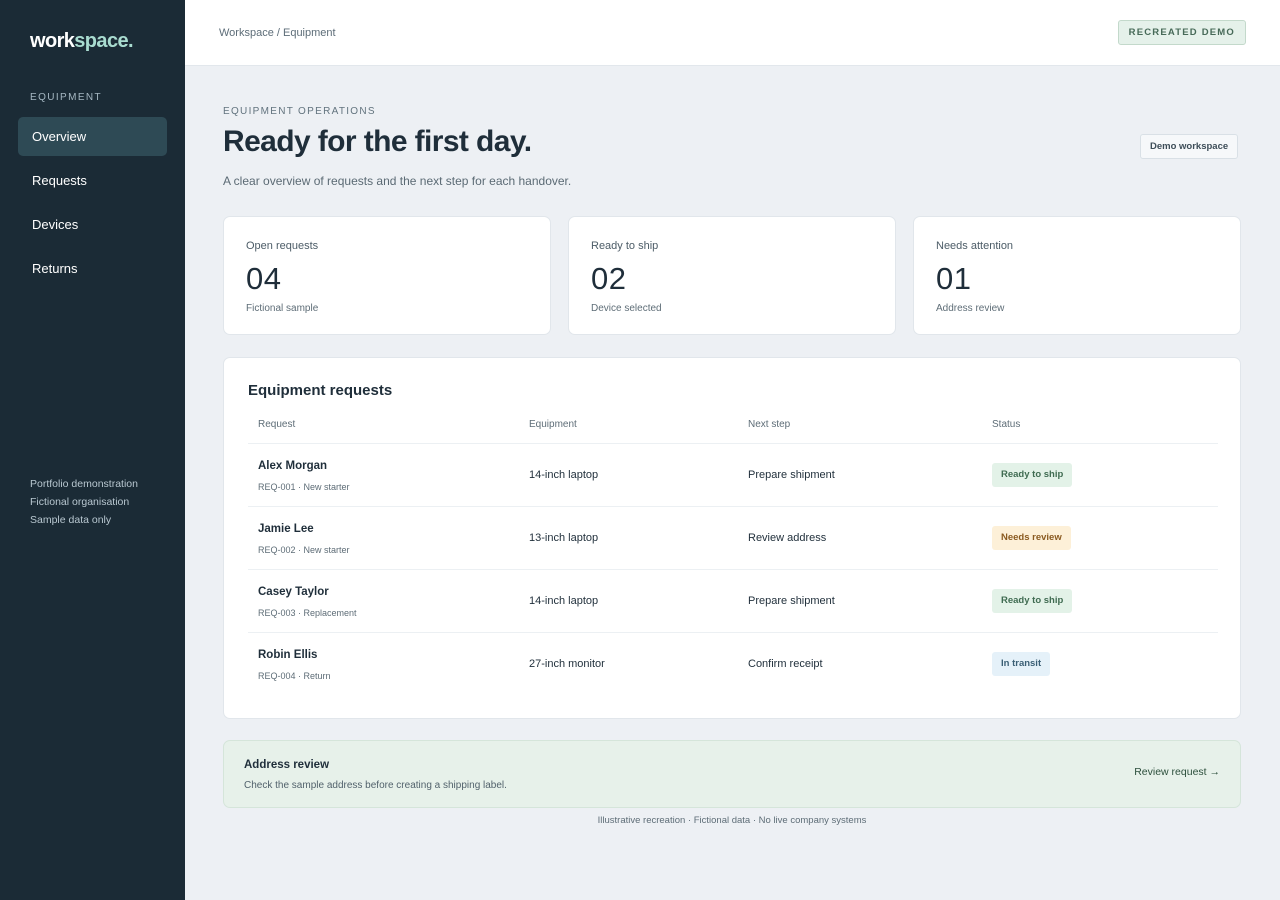 This screenshot has width=1280, height=900. What do you see at coordinates (732, 33) in the screenshot?
I see `topbar: Workspace / Equipment RECREATED DEMO` at bounding box center [732, 33].